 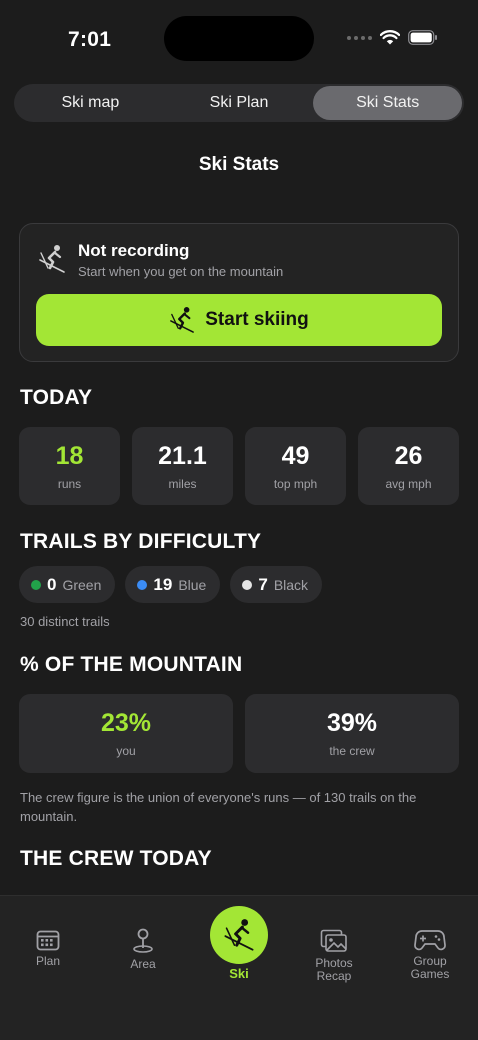 I want to click on stat-value: 49, so click(x=295, y=455).